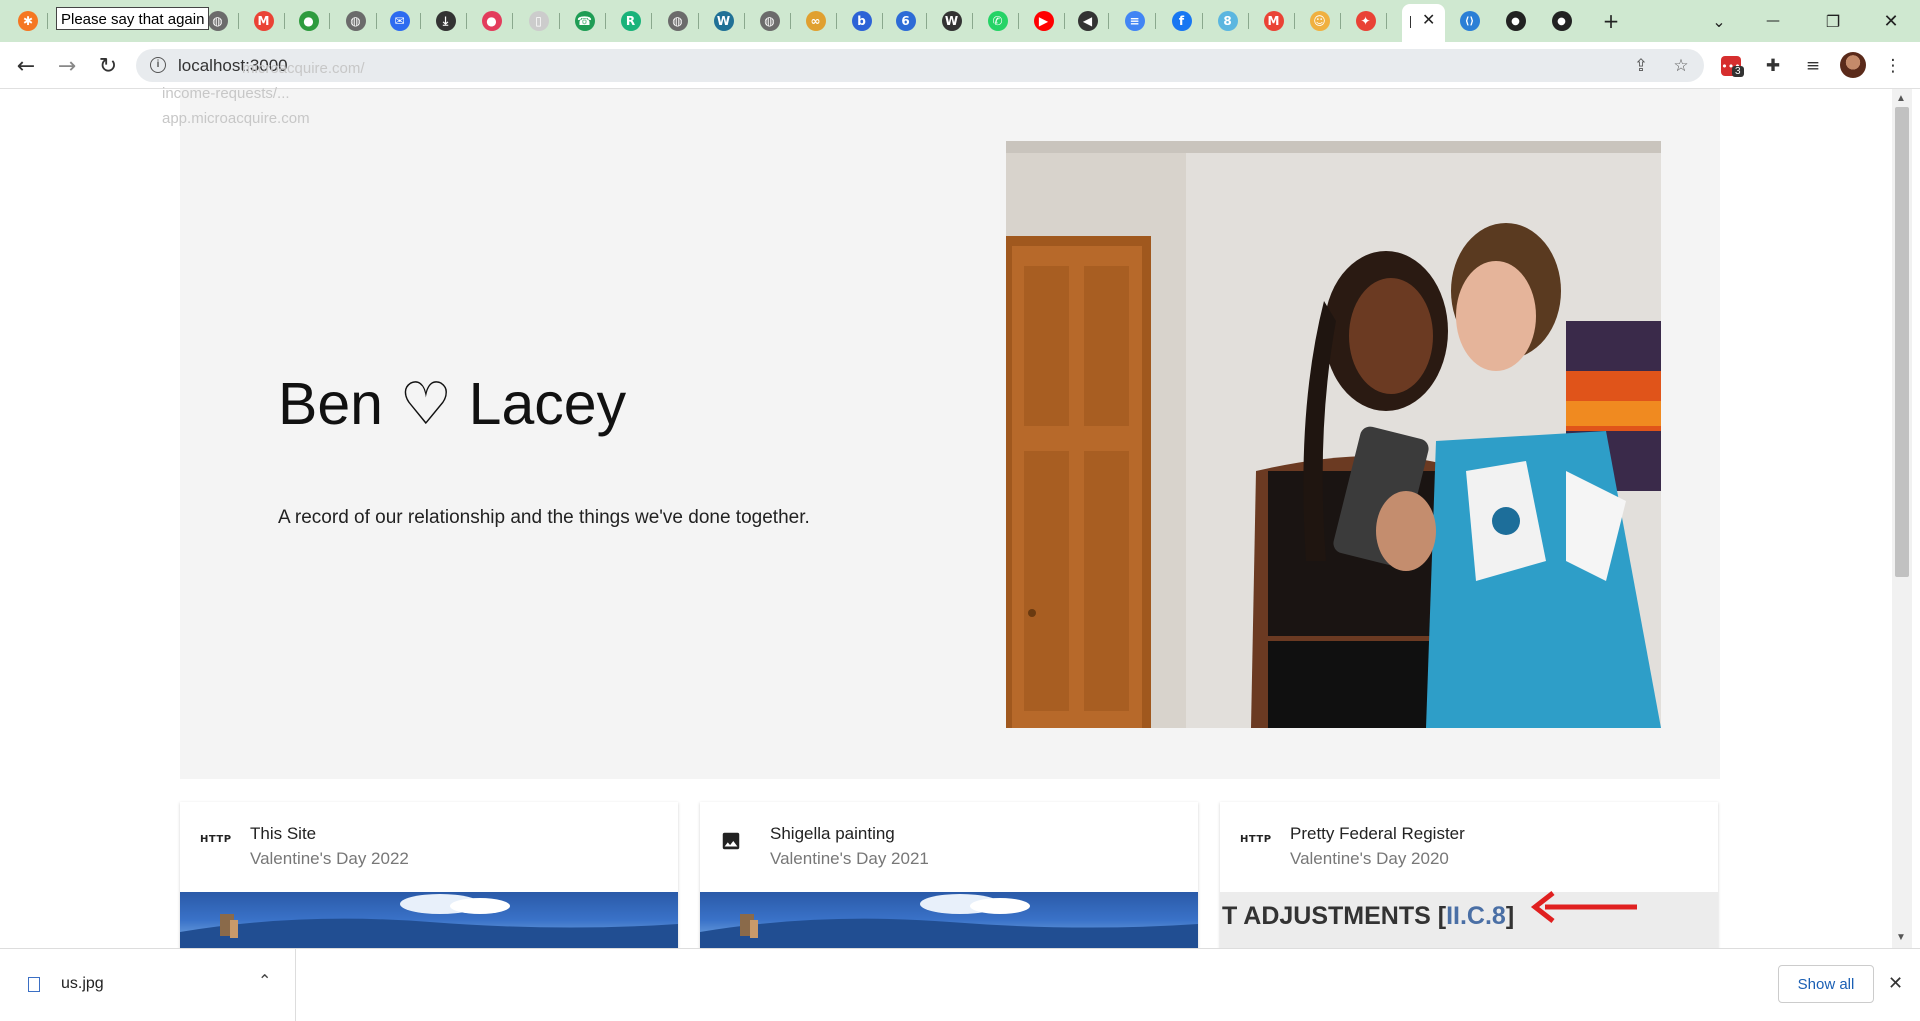 This screenshot has width=1920, height=1021. Describe the element at coordinates (1181, 21) in the screenshot. I see `browser-tab: f` at that location.